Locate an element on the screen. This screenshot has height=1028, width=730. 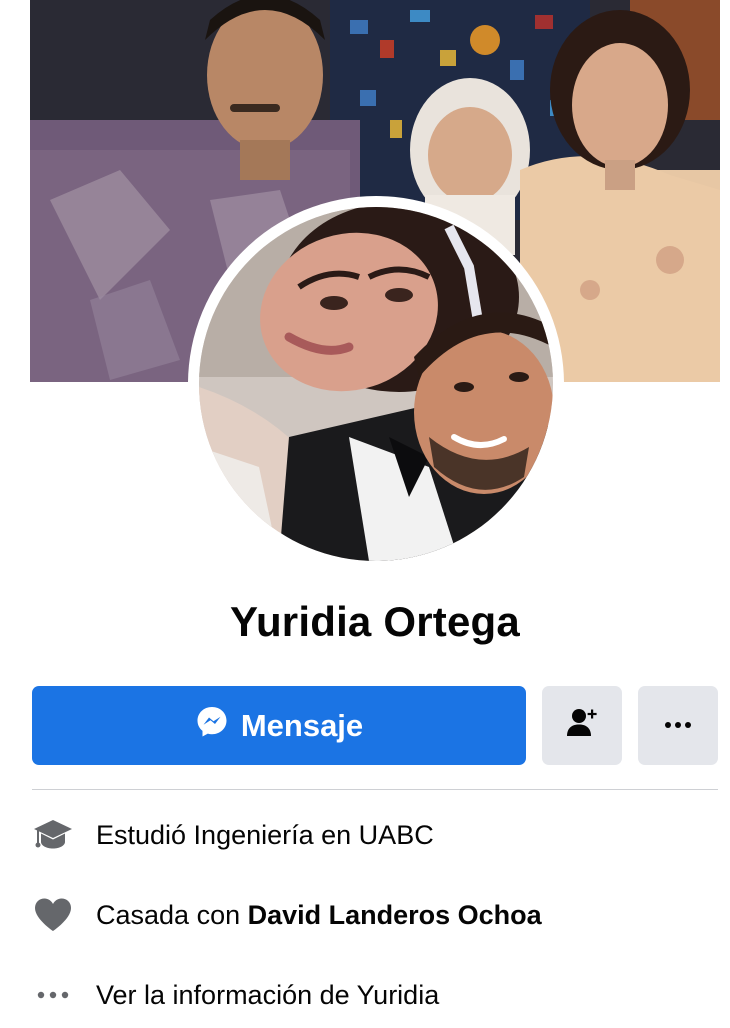
more-icon is located at coordinates (678, 726).